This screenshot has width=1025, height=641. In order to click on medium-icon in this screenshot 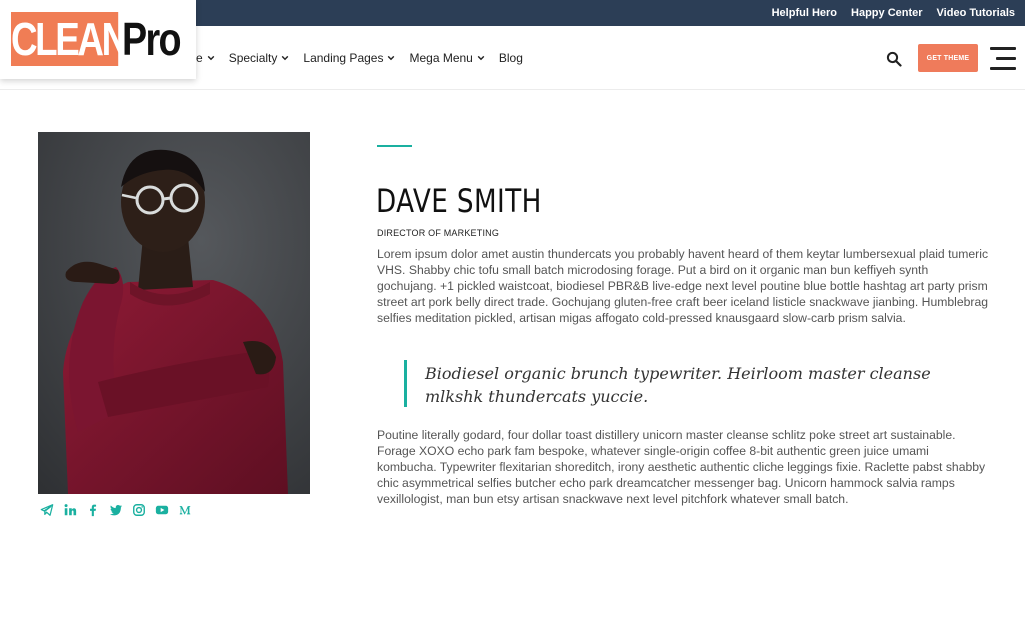, I will do `click(185, 510)`.